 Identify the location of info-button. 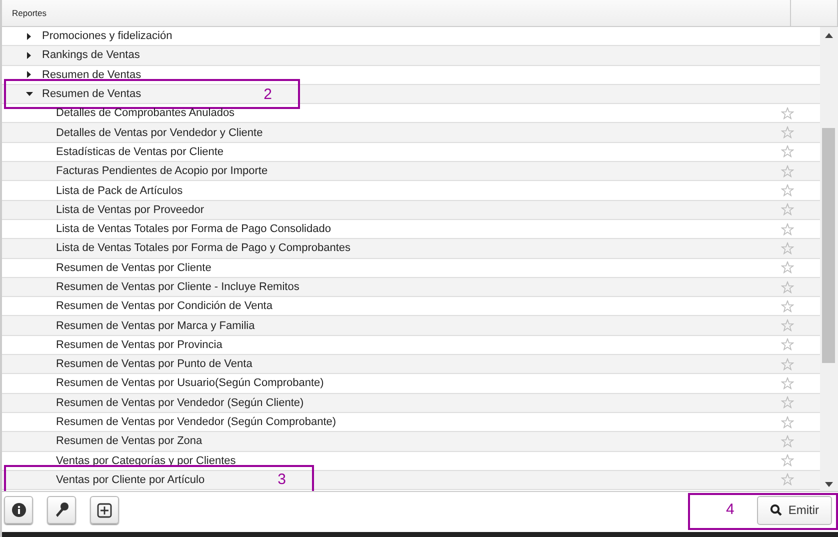
(18, 510).